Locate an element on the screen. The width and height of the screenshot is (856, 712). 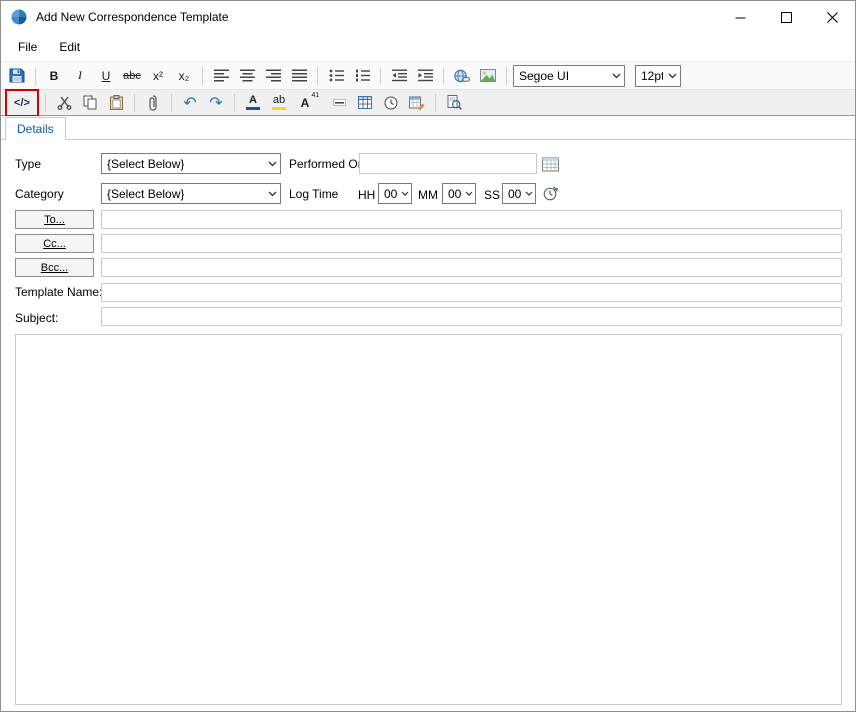
font-size-select: 12pt is located at coordinates (658, 75).